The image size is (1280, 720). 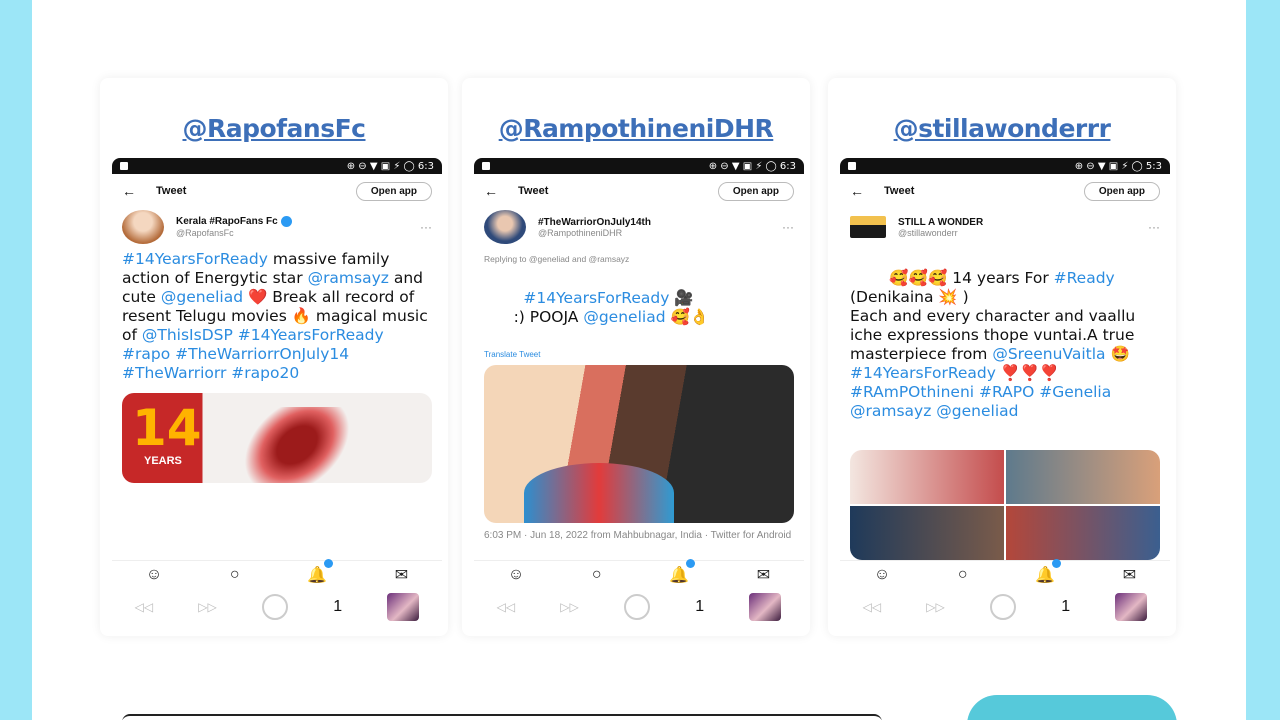 I want to click on card-handle: @RapofansFc, so click(x=274, y=128).